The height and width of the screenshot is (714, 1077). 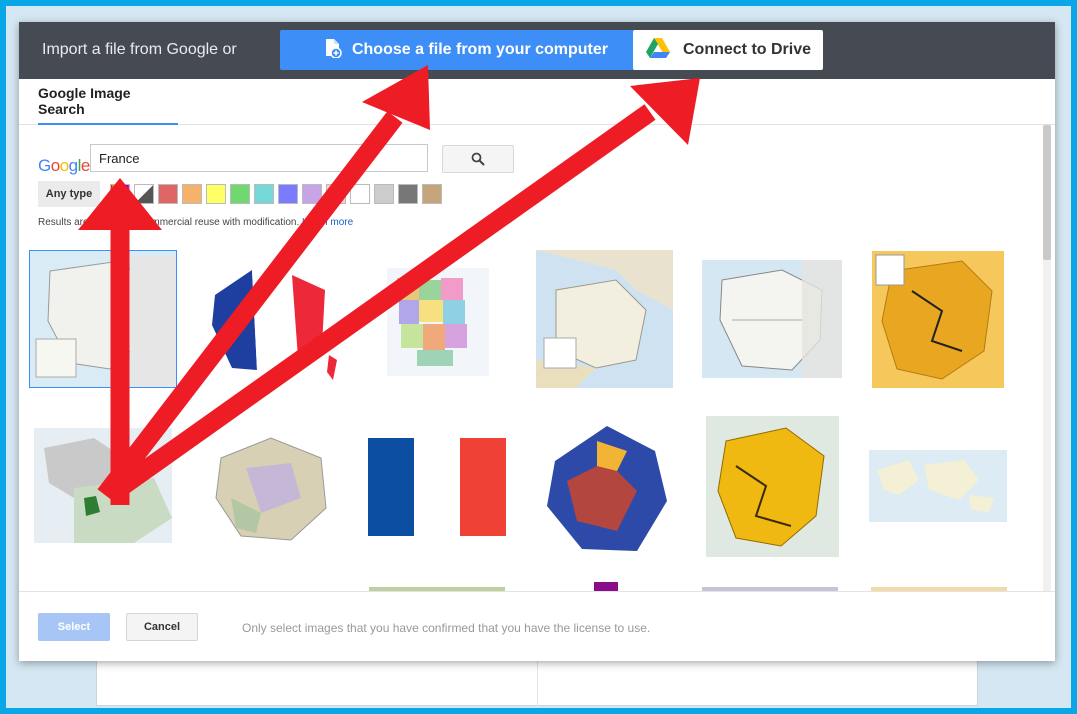 What do you see at coordinates (327, 222) in the screenshot?
I see `learn-more-link: Learn more` at bounding box center [327, 222].